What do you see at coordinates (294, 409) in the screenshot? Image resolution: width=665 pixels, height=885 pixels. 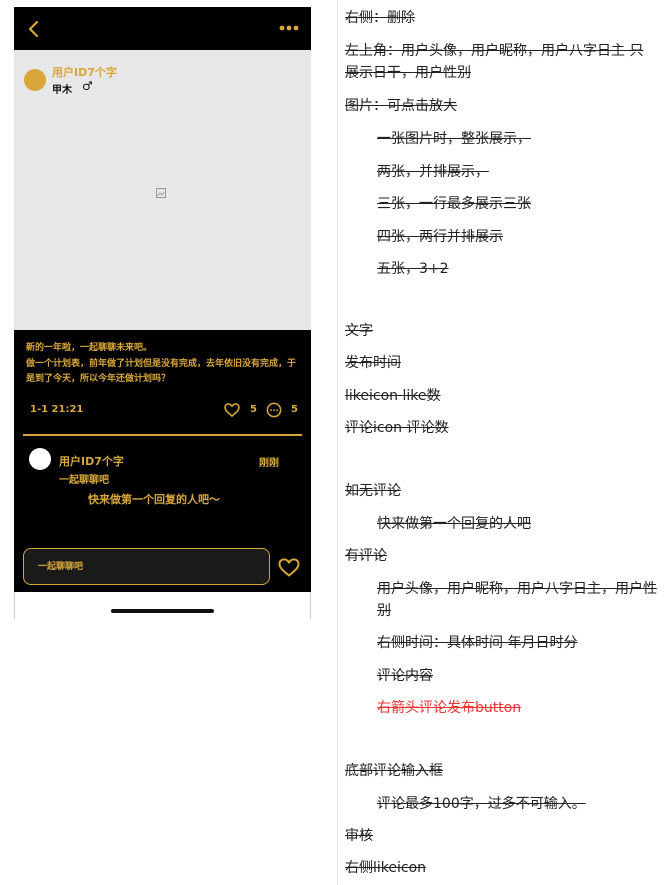 I see `comment-count: 5` at bounding box center [294, 409].